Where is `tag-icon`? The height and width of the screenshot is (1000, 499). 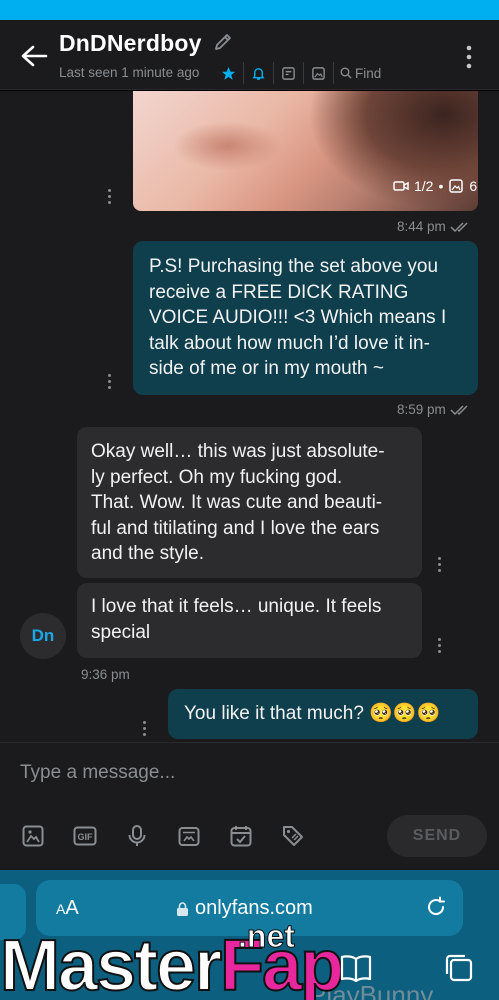
tag-icon is located at coordinates (293, 836).